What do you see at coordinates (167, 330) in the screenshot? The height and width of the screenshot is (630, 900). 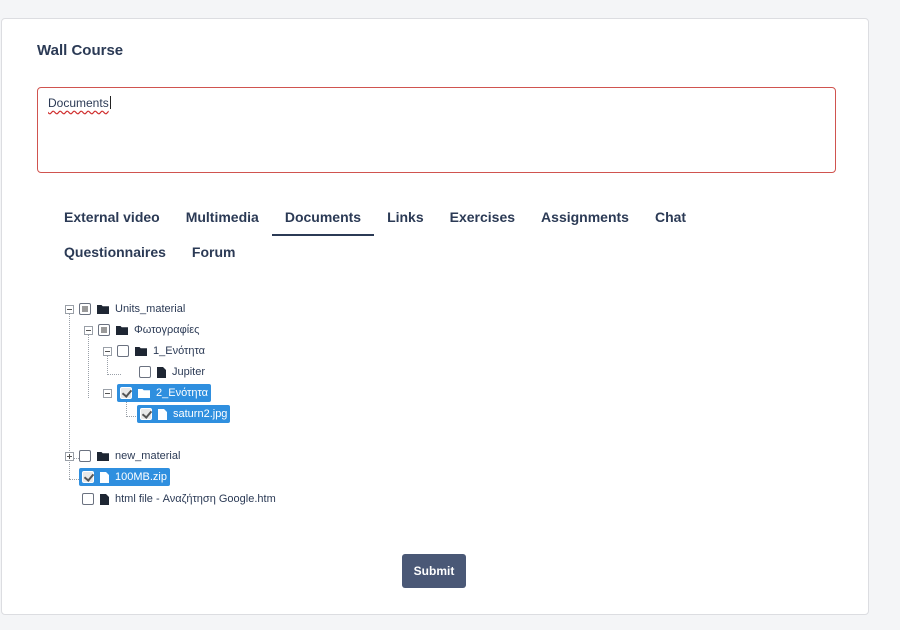 I see `tree-node-label: Φωτογραφίες` at bounding box center [167, 330].